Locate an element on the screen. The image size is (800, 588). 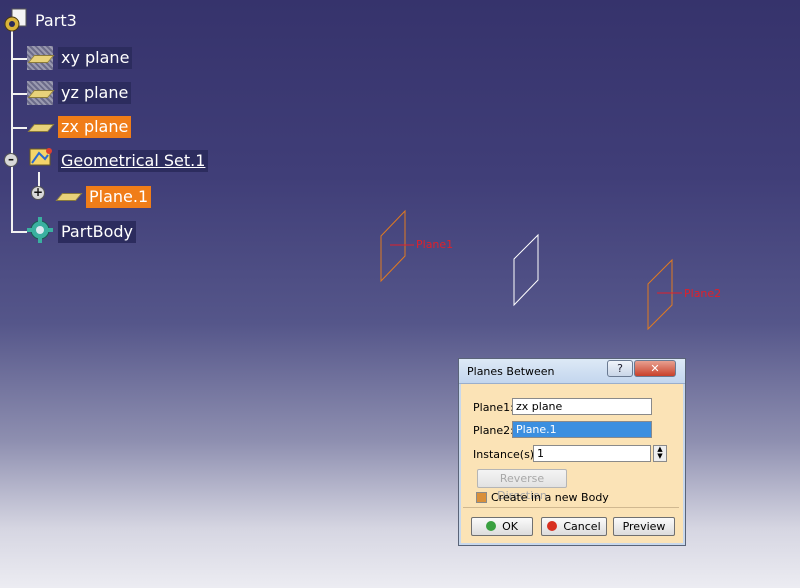
dialog-title-bar: Planes Between ? ✕ is located at coordinates (572, 371).